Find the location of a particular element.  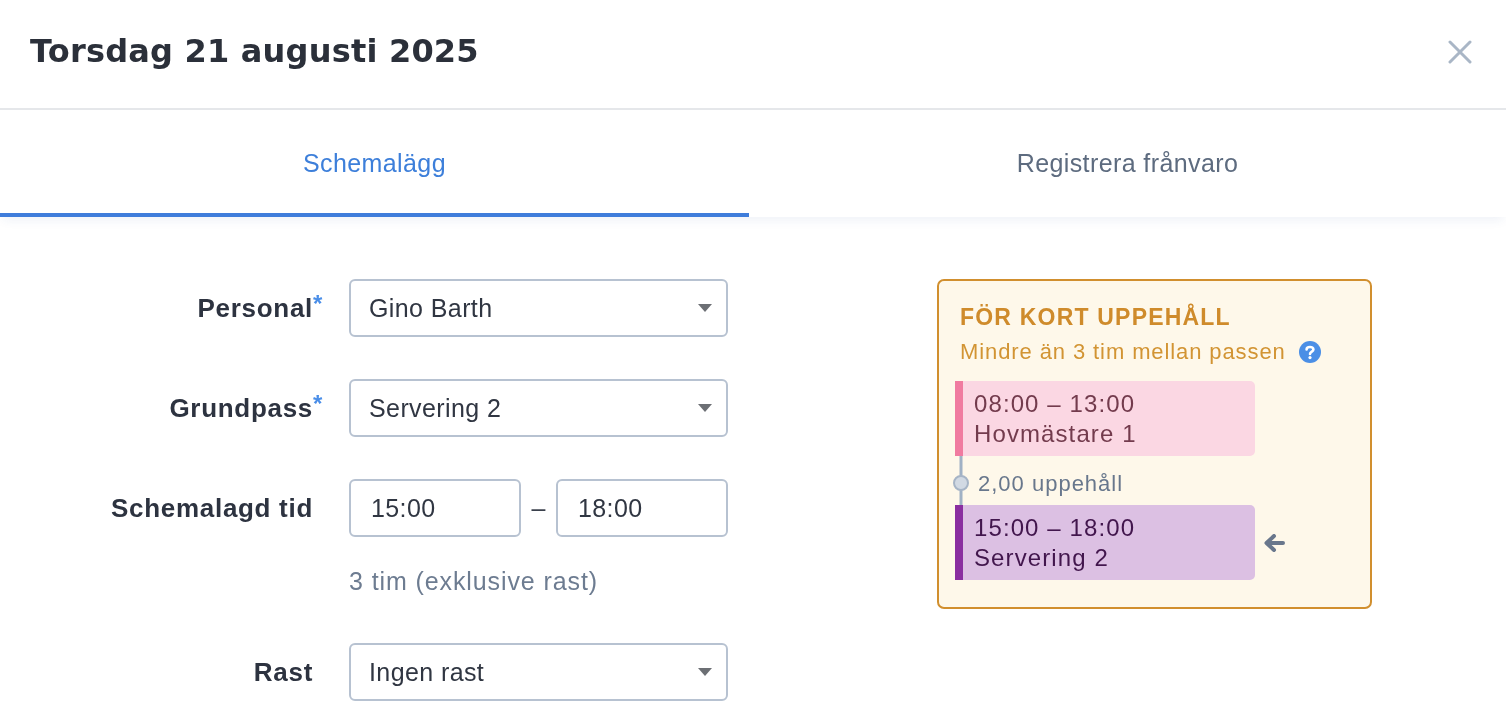

field-label: Grundpass is located at coordinates (241, 408).